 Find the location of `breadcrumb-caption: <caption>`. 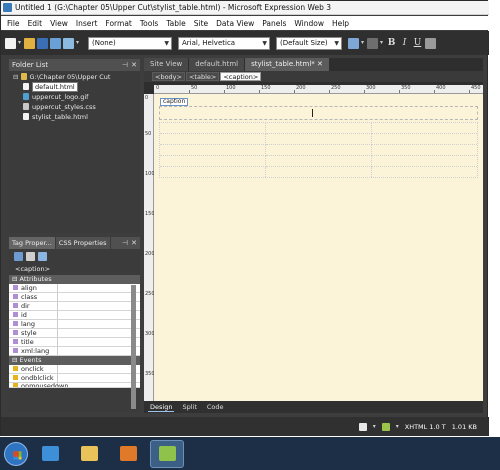

breadcrumb-caption: <caption> is located at coordinates (241, 76).